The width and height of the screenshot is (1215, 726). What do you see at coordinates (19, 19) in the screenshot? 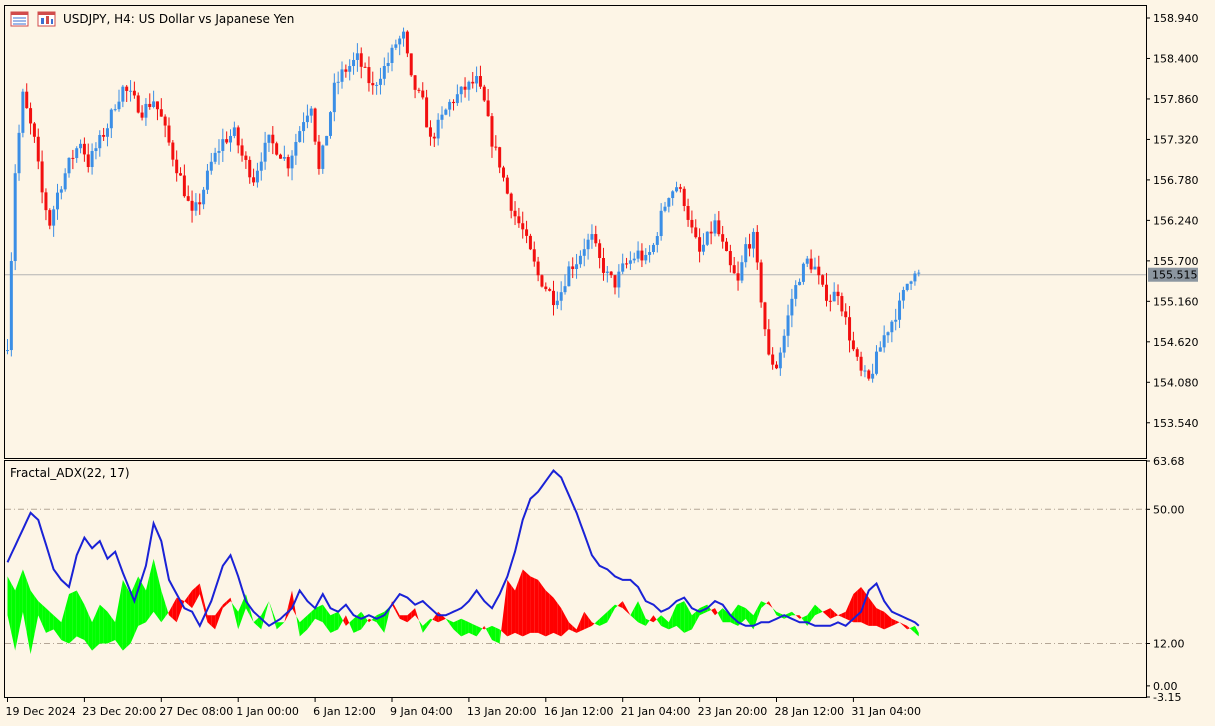
I see `window-list-icon` at bounding box center [19, 19].